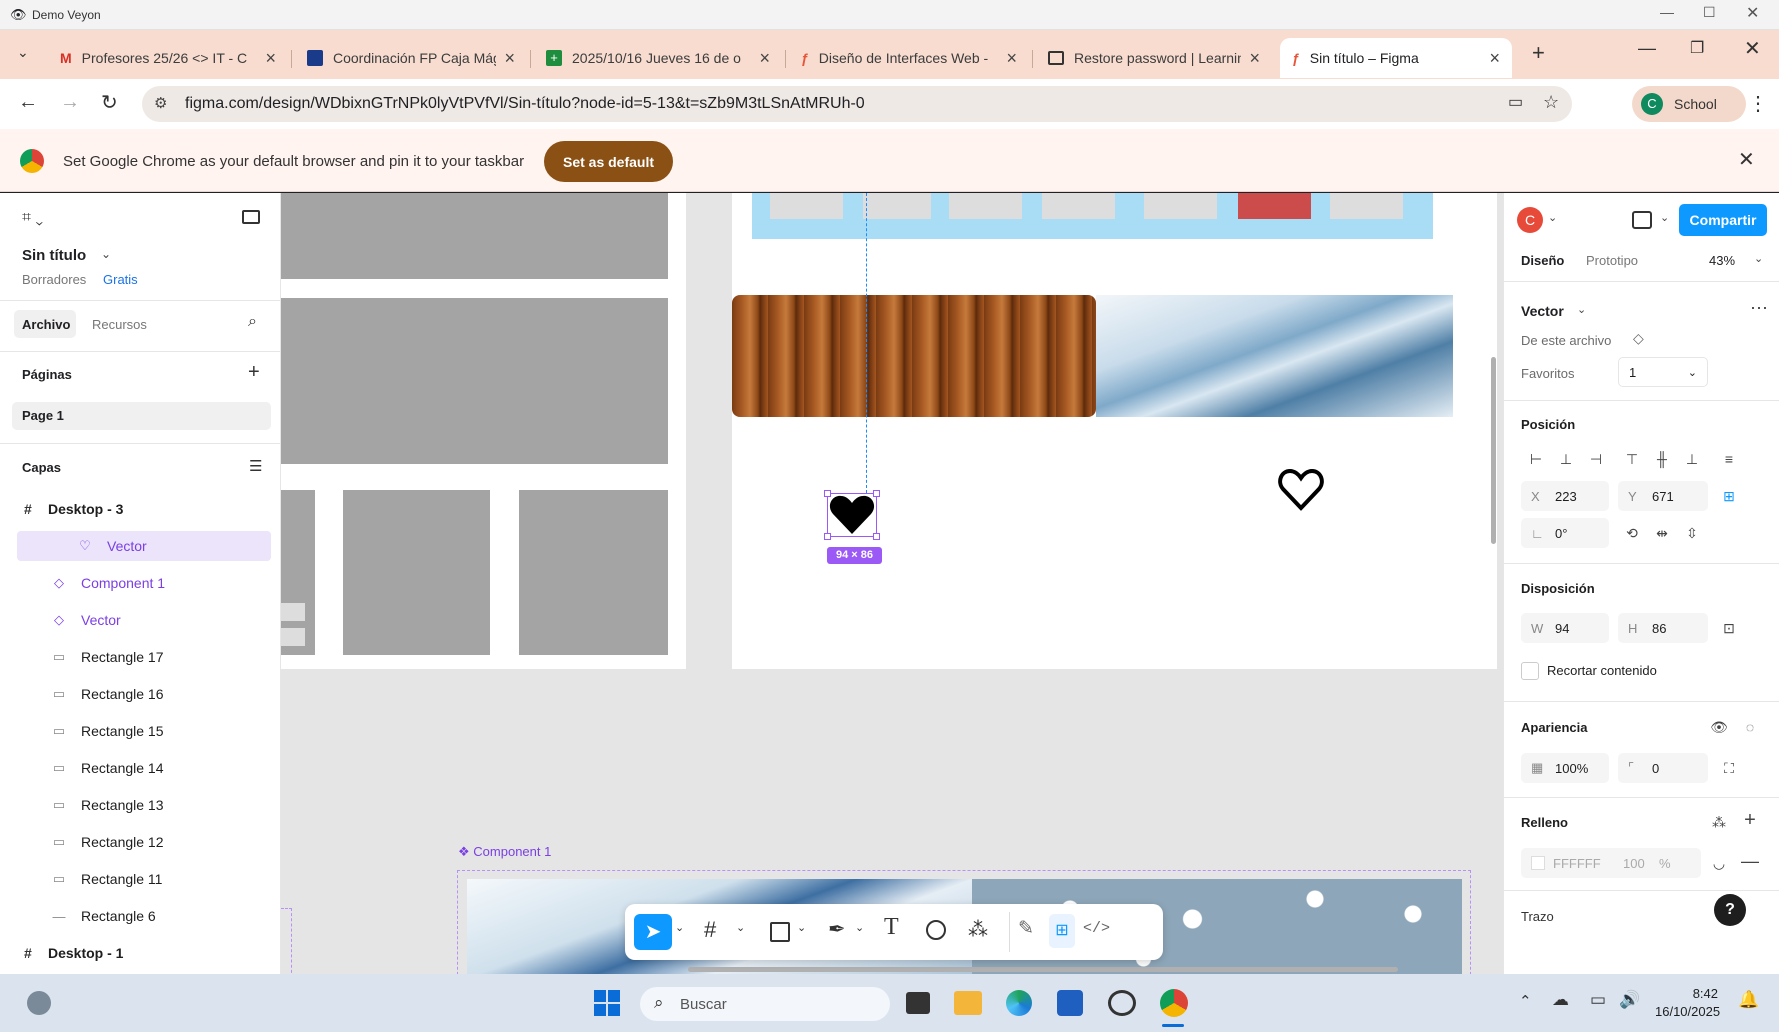 The height and width of the screenshot is (1032, 1779). I want to click on tab-restore-password: Restore password | Learnin ×, so click(1154, 58).